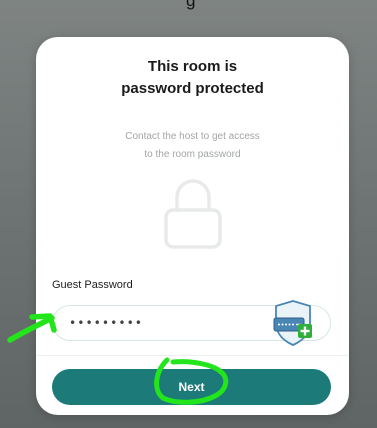  Describe the element at coordinates (192, 355) in the screenshot. I see `footer-divider` at that location.